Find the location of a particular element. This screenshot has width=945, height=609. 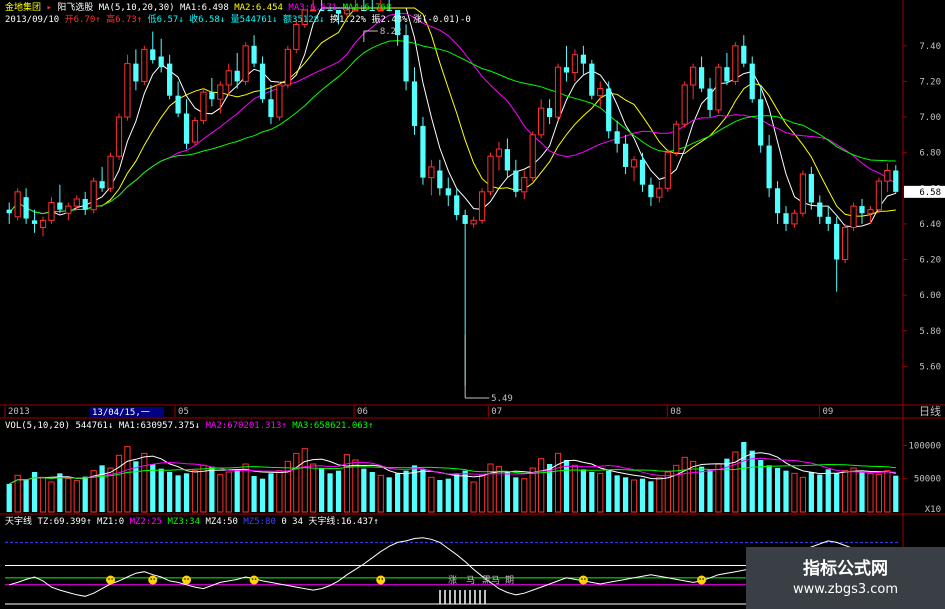

volume-current: 544761↓ is located at coordinates (94, 426).